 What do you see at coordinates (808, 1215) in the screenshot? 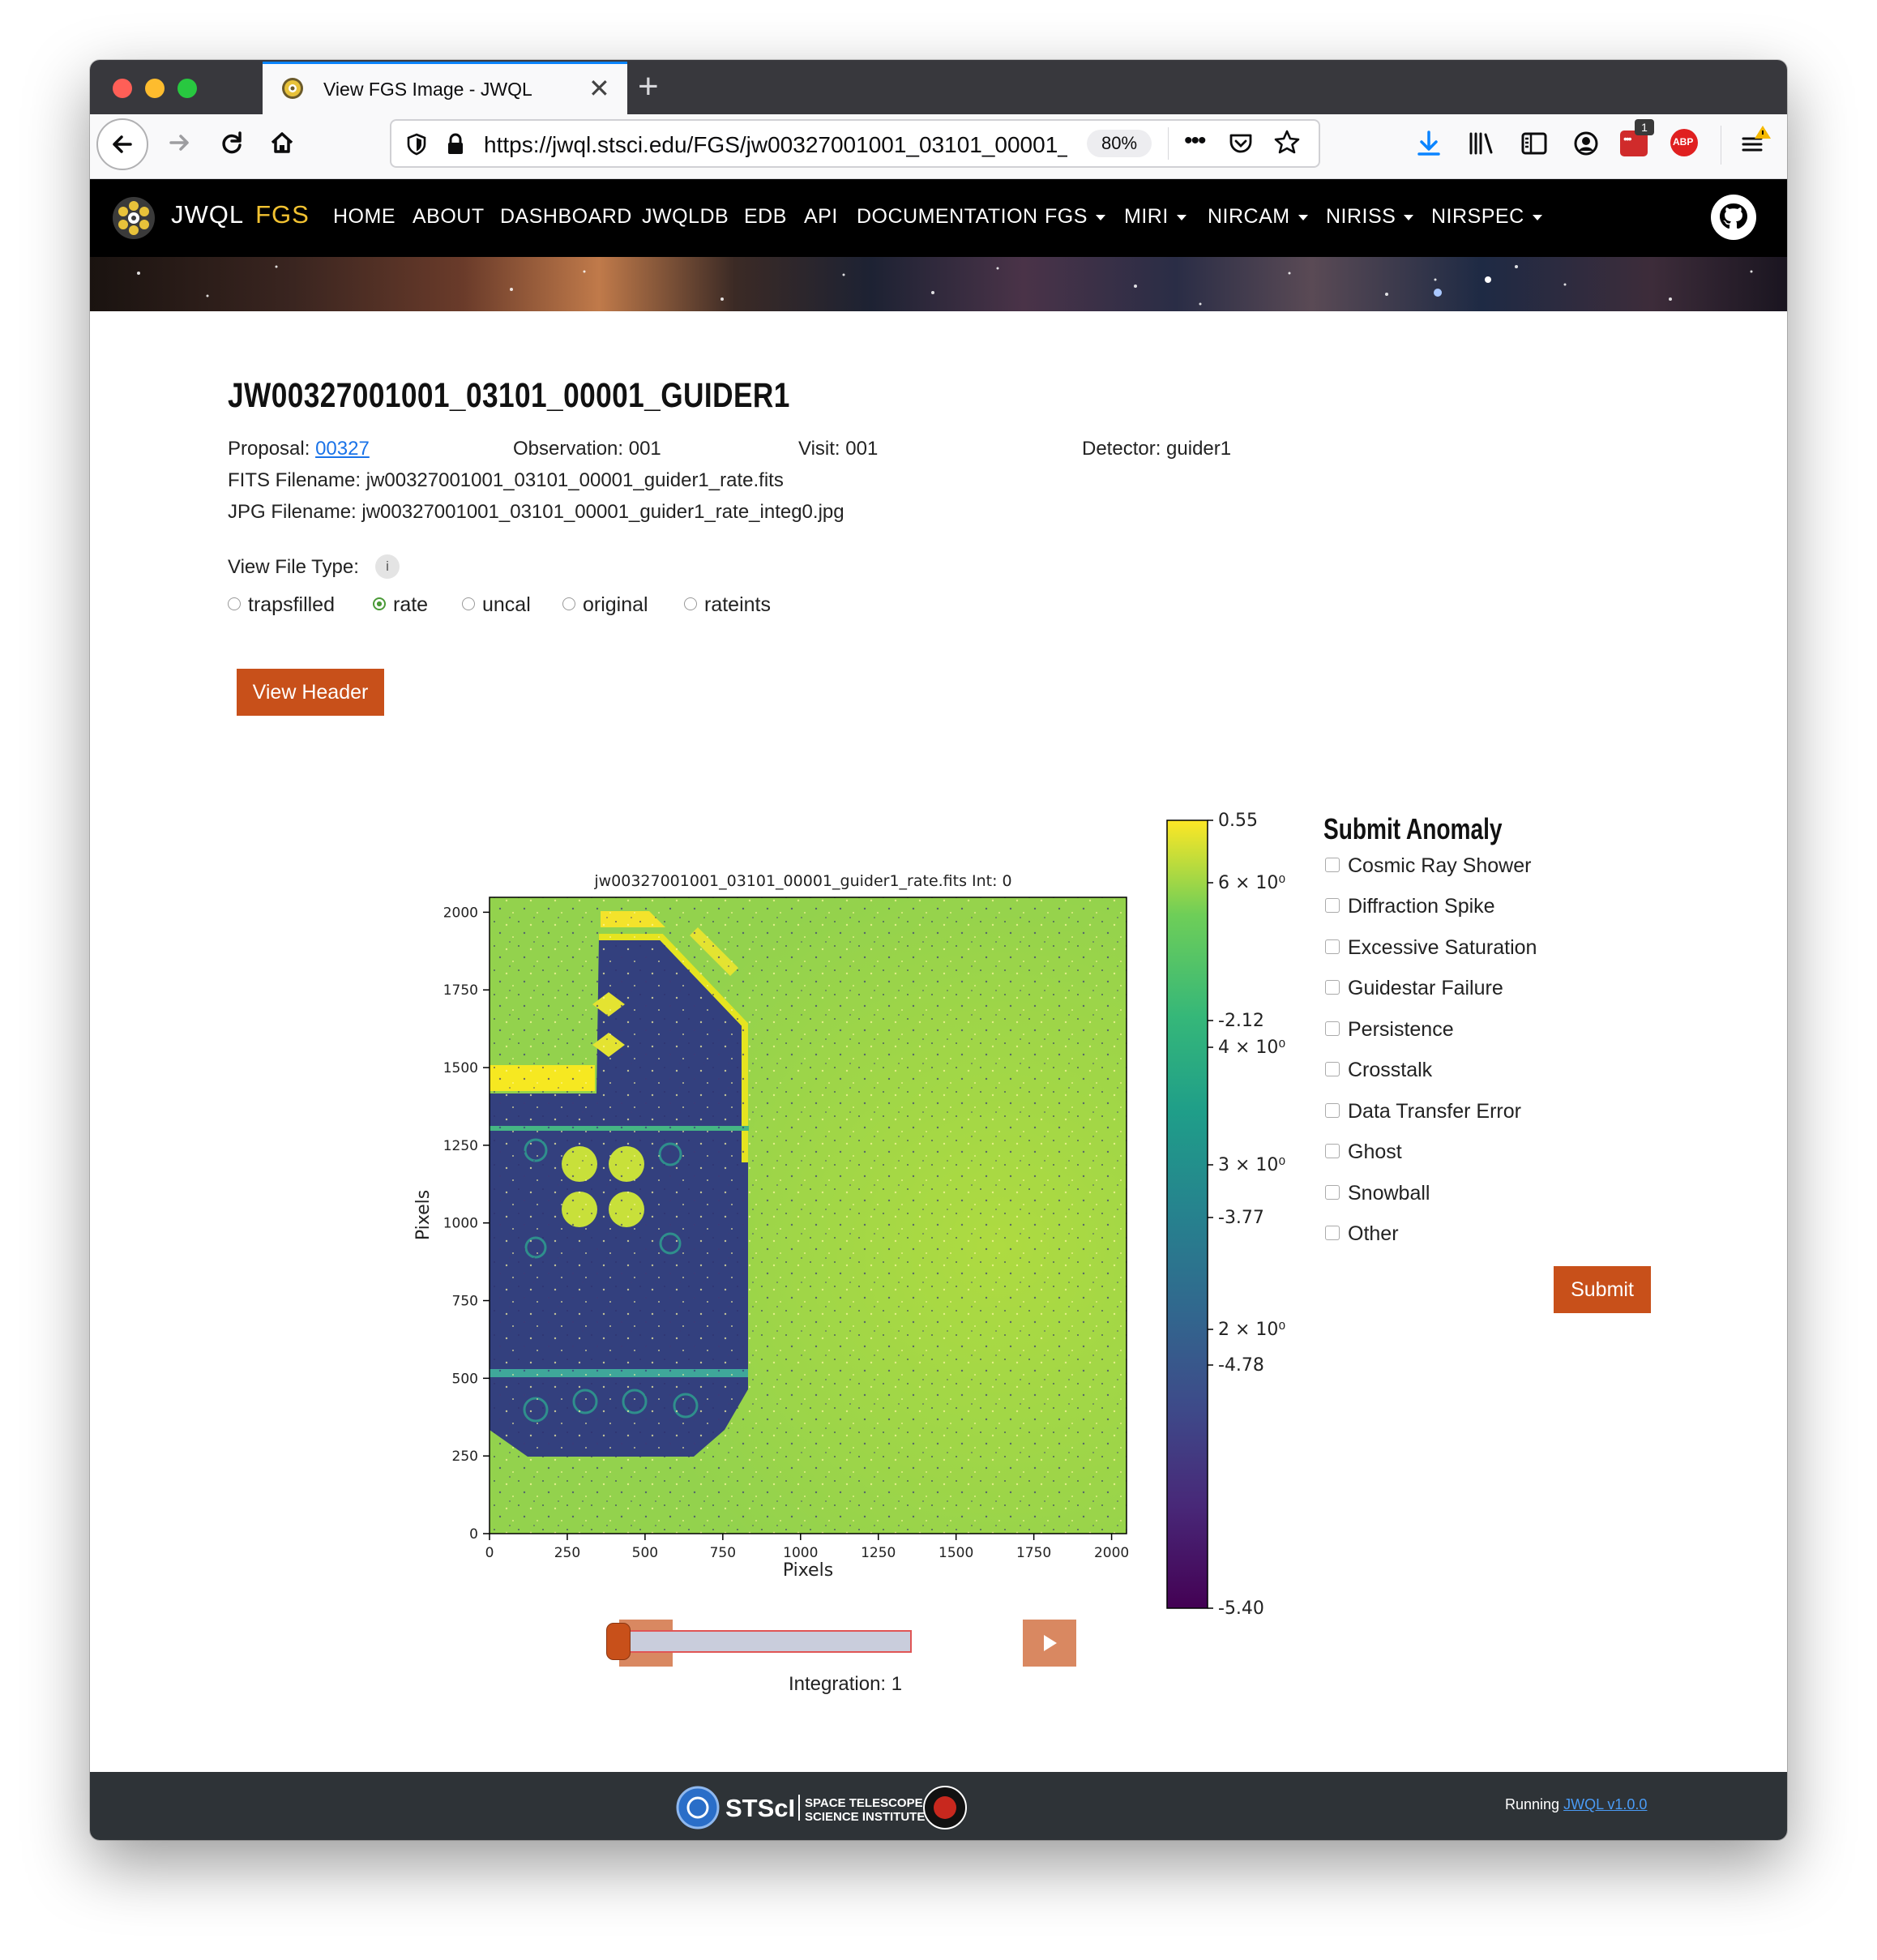
I see `detector-image` at bounding box center [808, 1215].